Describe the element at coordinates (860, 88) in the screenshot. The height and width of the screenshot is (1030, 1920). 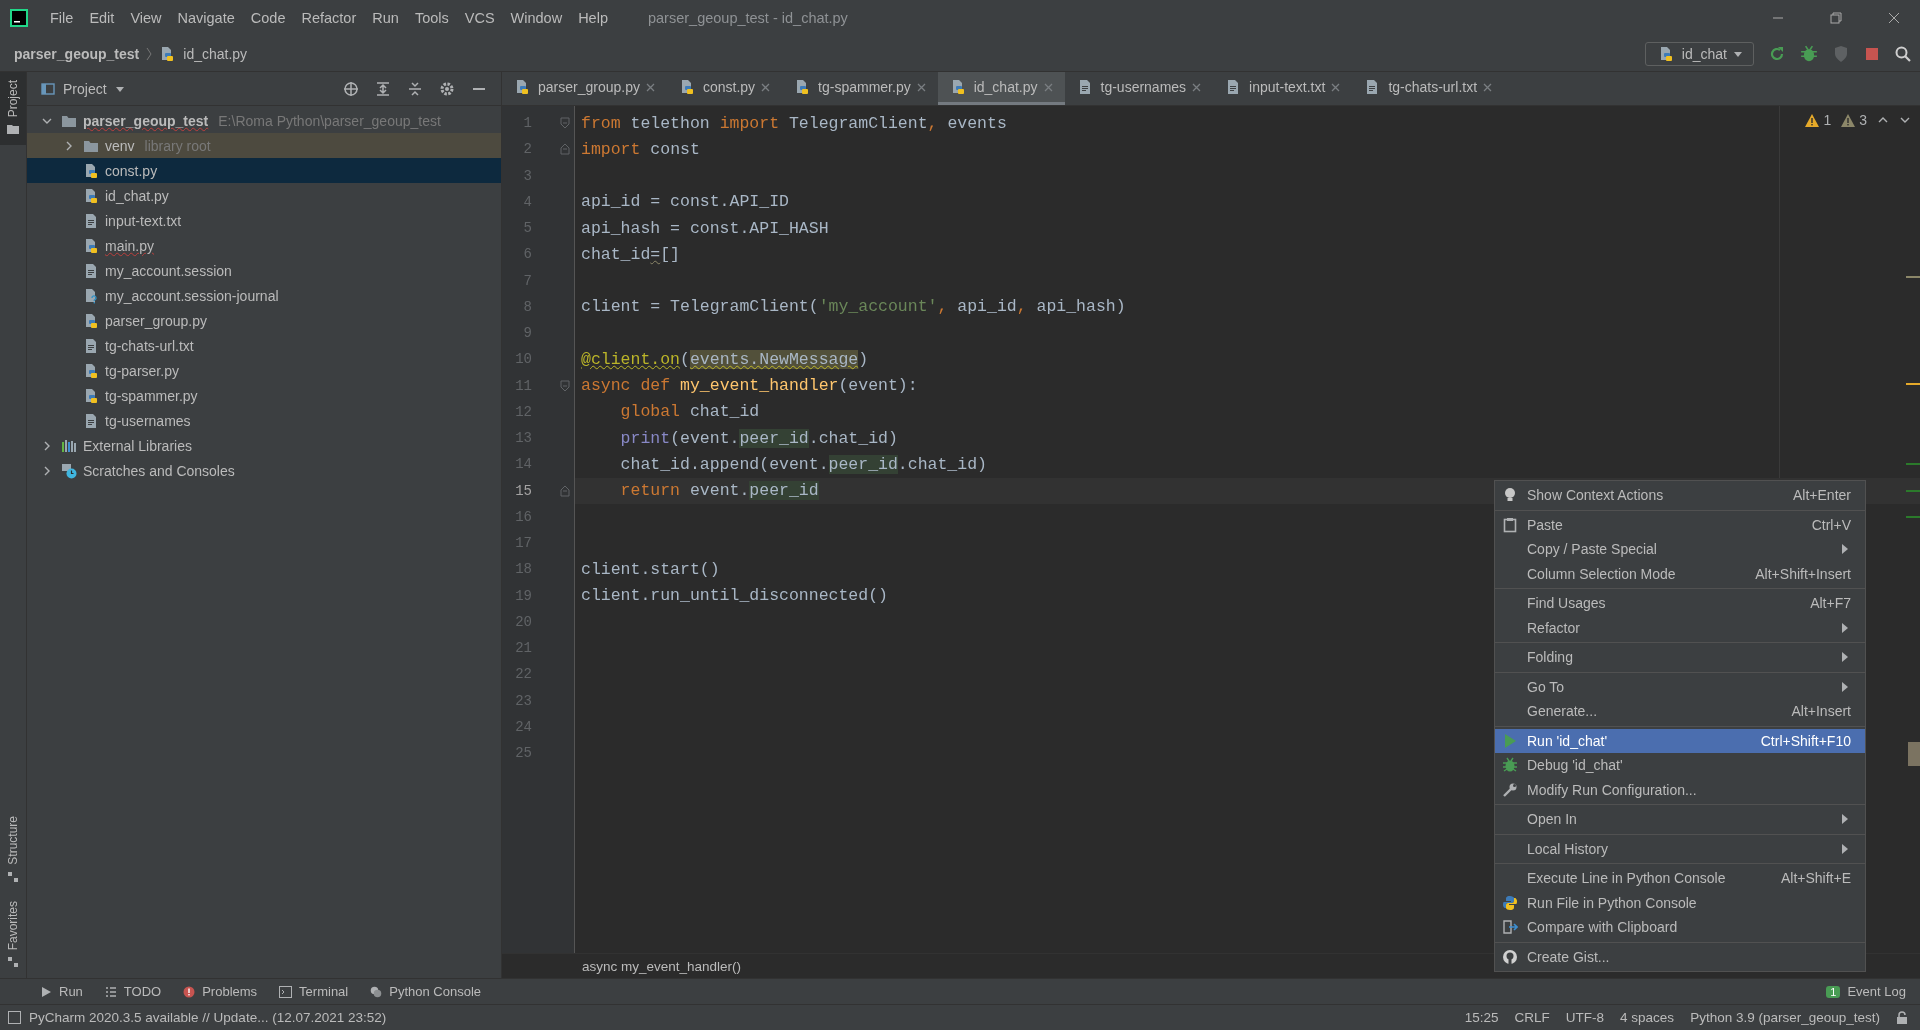
I see `editor-tab: tg-spammer.py` at that location.